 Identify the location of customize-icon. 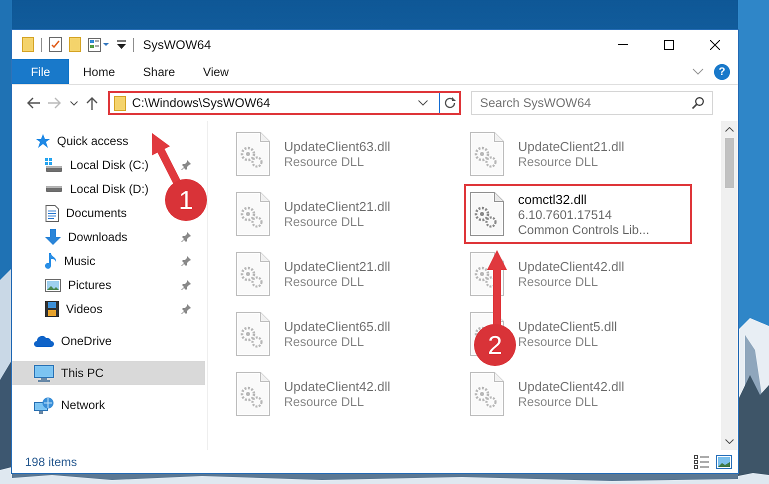
(121, 45).